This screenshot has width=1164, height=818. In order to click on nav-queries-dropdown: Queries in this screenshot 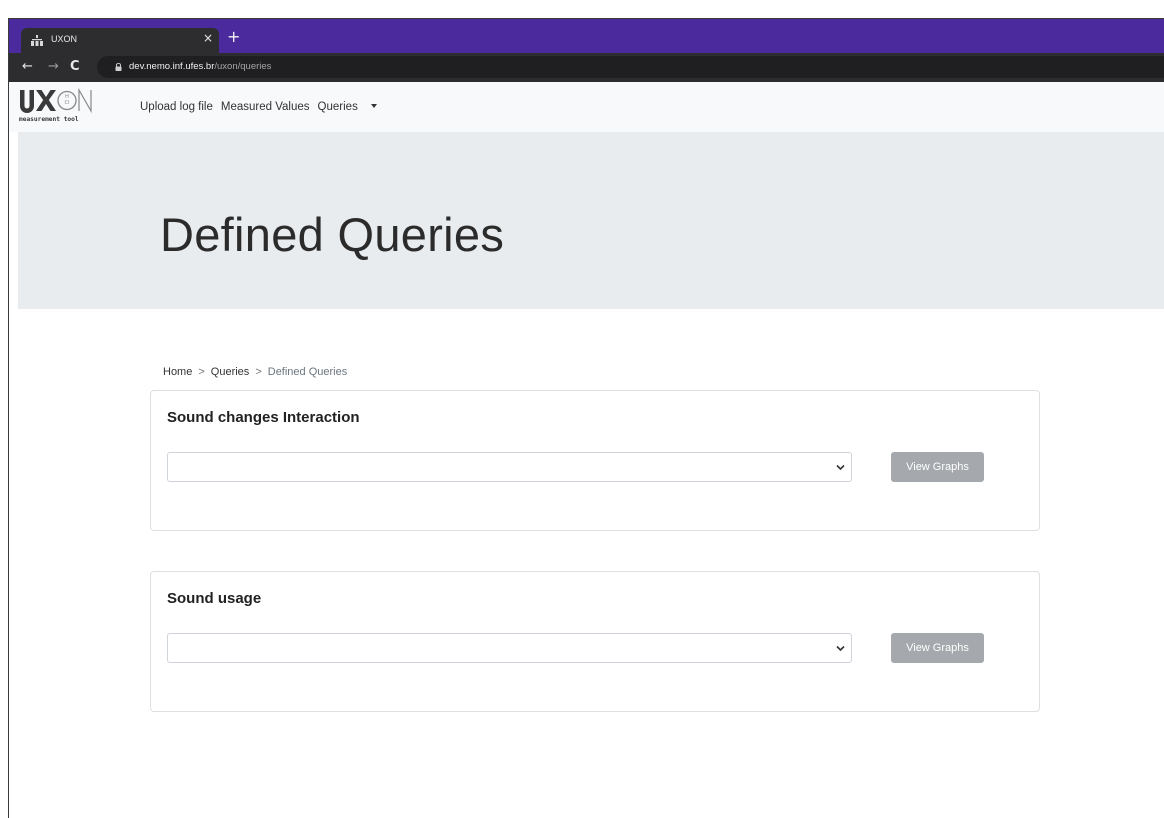, I will do `click(347, 107)`.